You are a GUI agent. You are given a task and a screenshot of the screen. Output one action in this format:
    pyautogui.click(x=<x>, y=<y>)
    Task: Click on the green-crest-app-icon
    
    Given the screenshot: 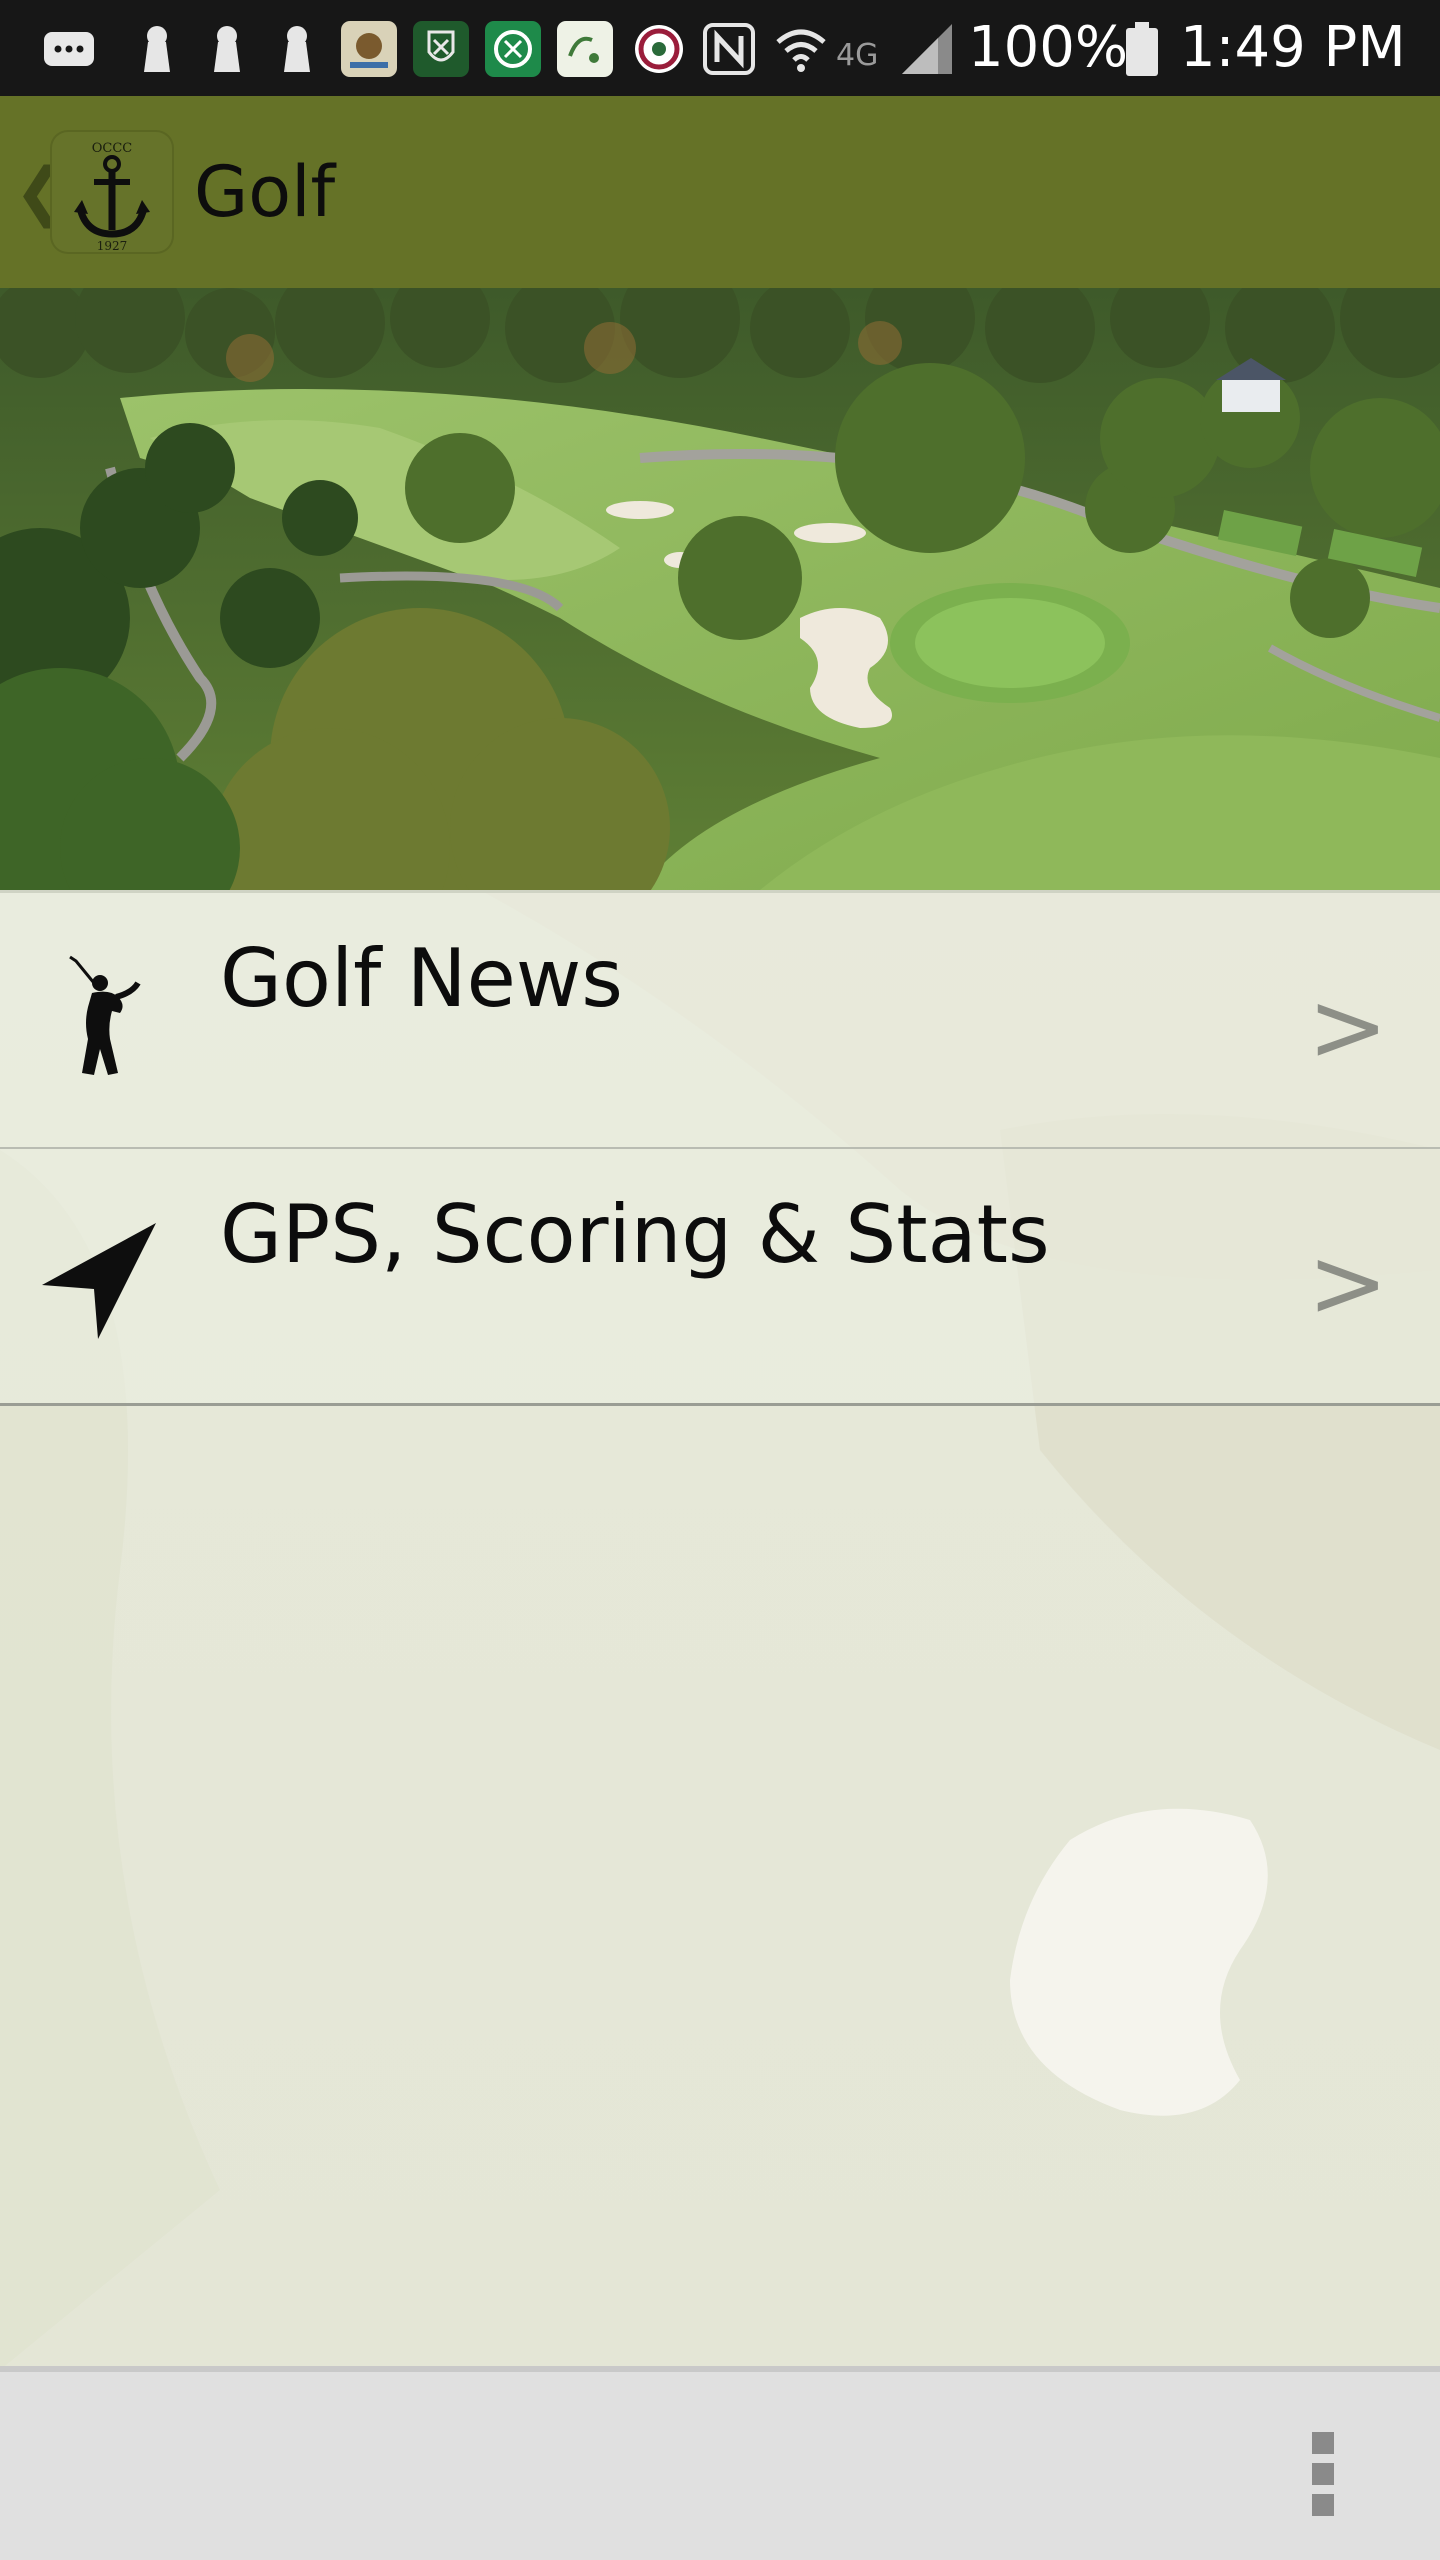 What is the action you would take?
    pyautogui.click(x=513, y=49)
    